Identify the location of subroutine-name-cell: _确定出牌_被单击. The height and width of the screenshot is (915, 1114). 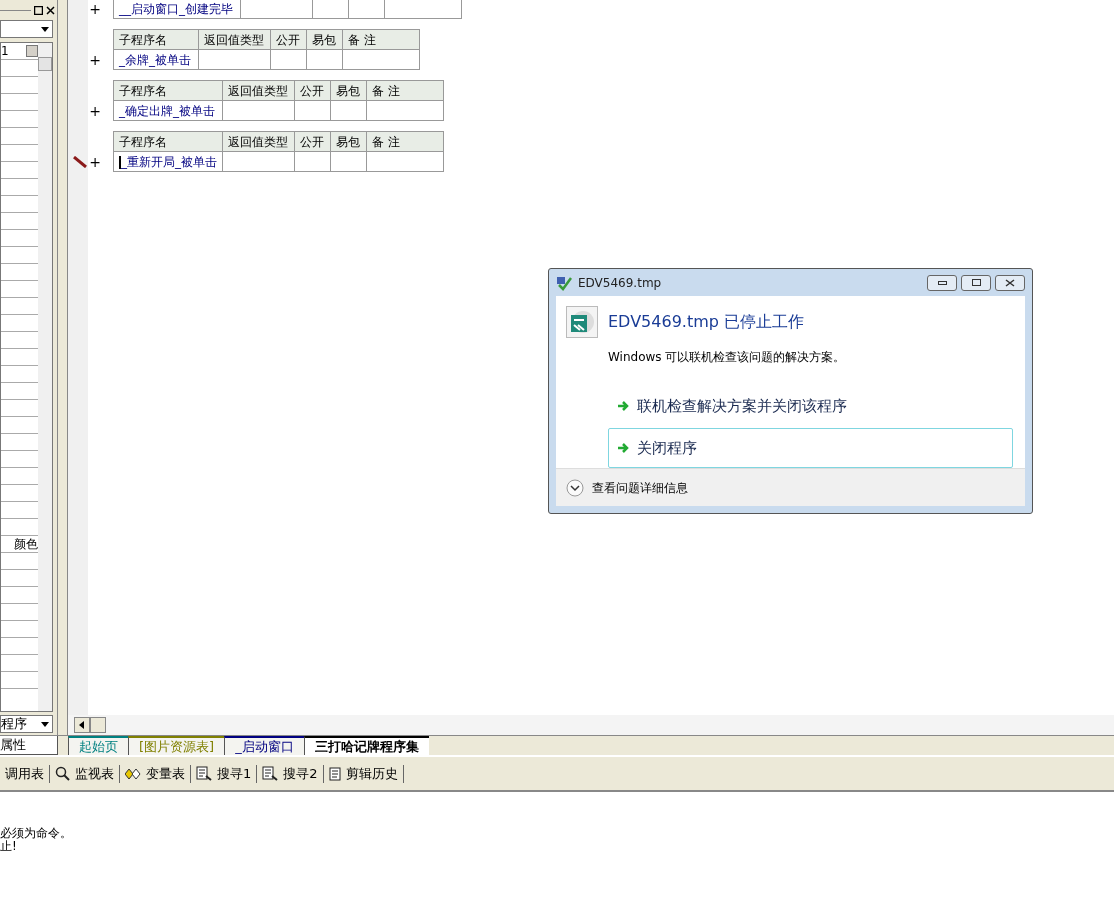
(168, 110).